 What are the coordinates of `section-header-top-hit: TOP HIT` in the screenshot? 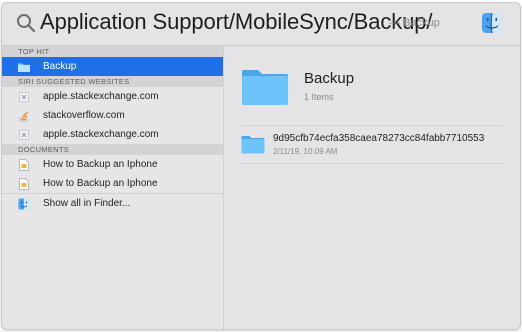 It's located at (112, 51).